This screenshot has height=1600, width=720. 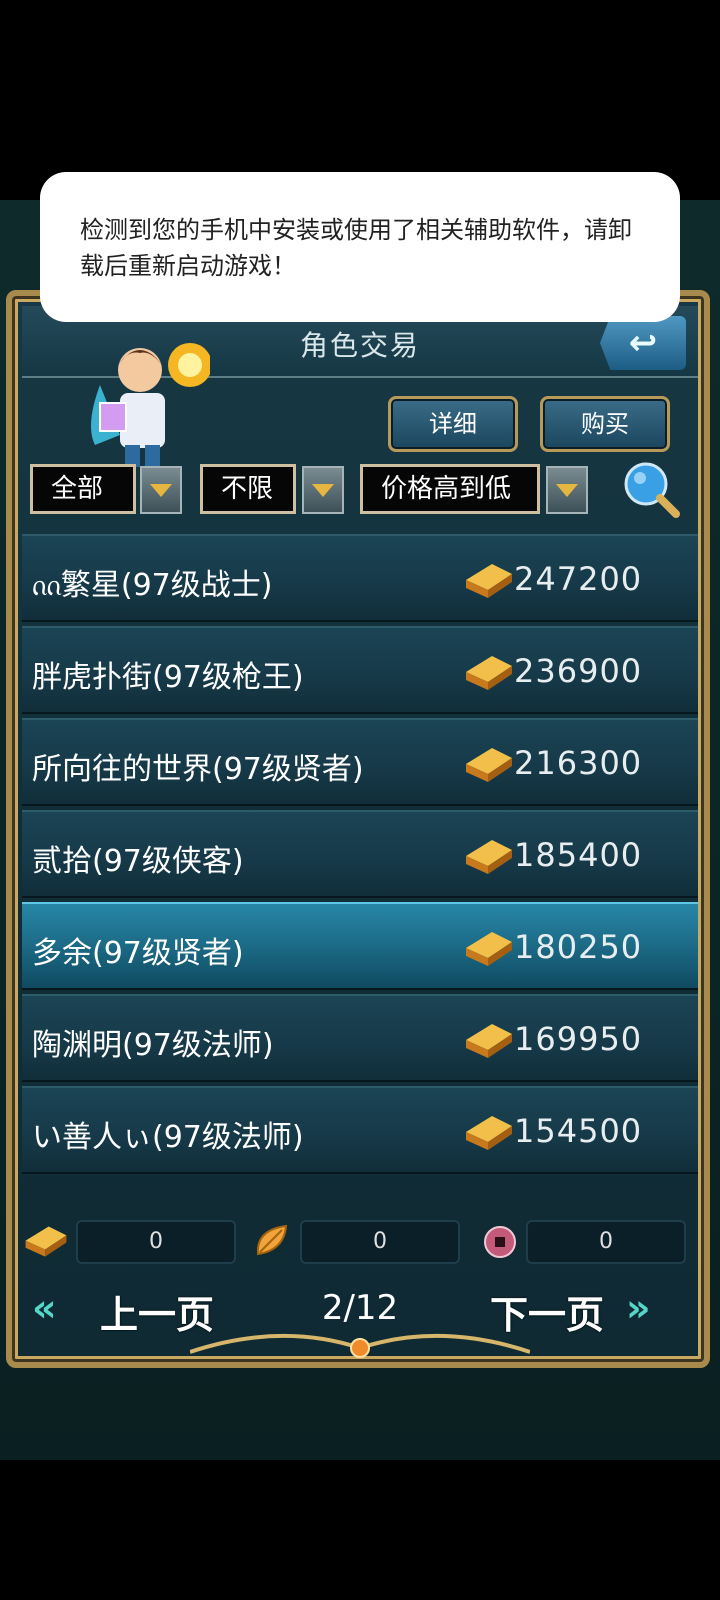 I want to click on listing-price: 154500, so click(x=578, y=1131).